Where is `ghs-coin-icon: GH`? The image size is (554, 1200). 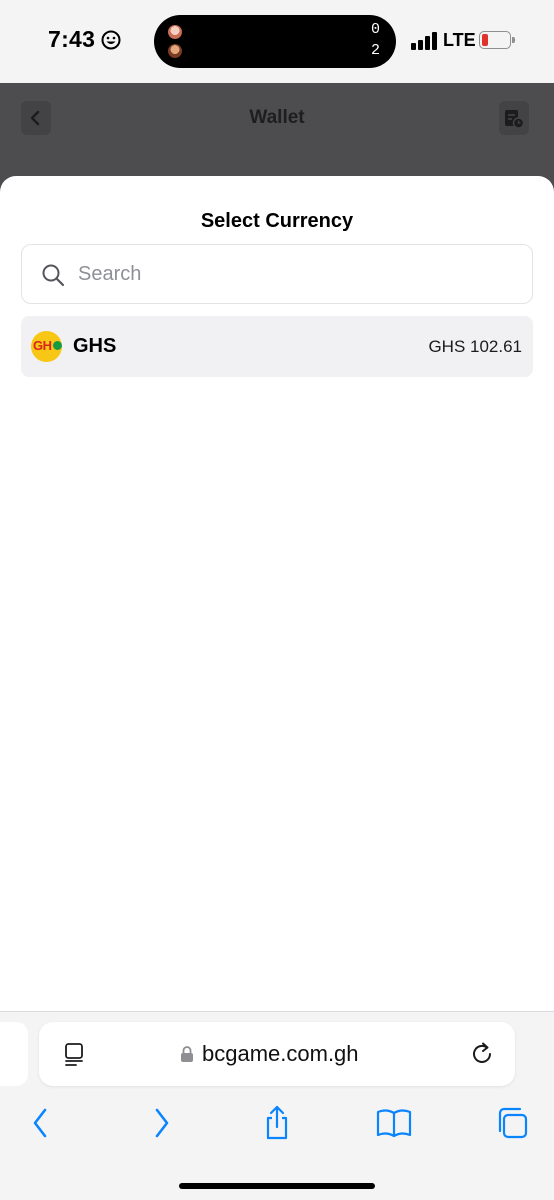 ghs-coin-icon: GH is located at coordinates (46, 346).